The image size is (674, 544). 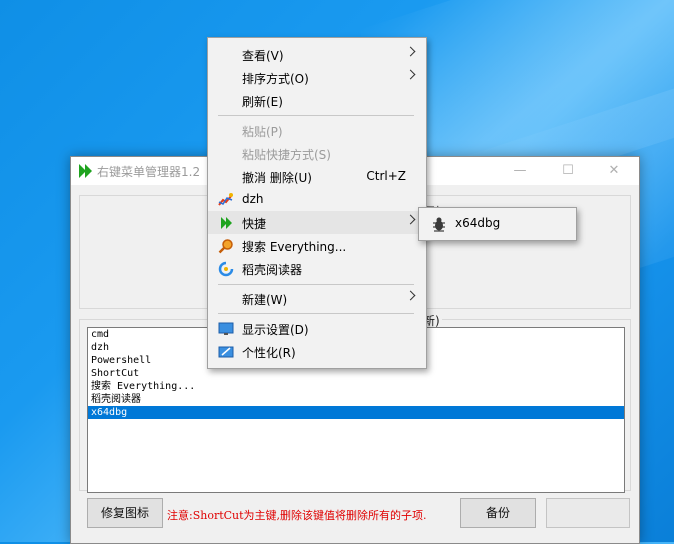 What do you see at coordinates (568, 171) in the screenshot?
I see `maximize-button: ☐` at bounding box center [568, 171].